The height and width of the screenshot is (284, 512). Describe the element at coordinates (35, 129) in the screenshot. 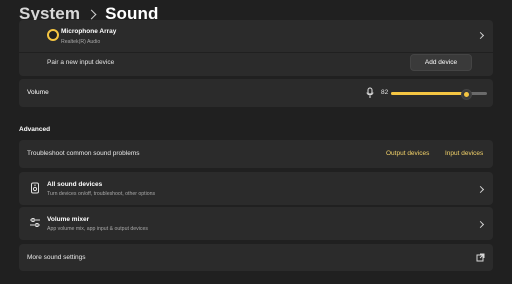

I see `section-title-advanced: Advanced` at that location.